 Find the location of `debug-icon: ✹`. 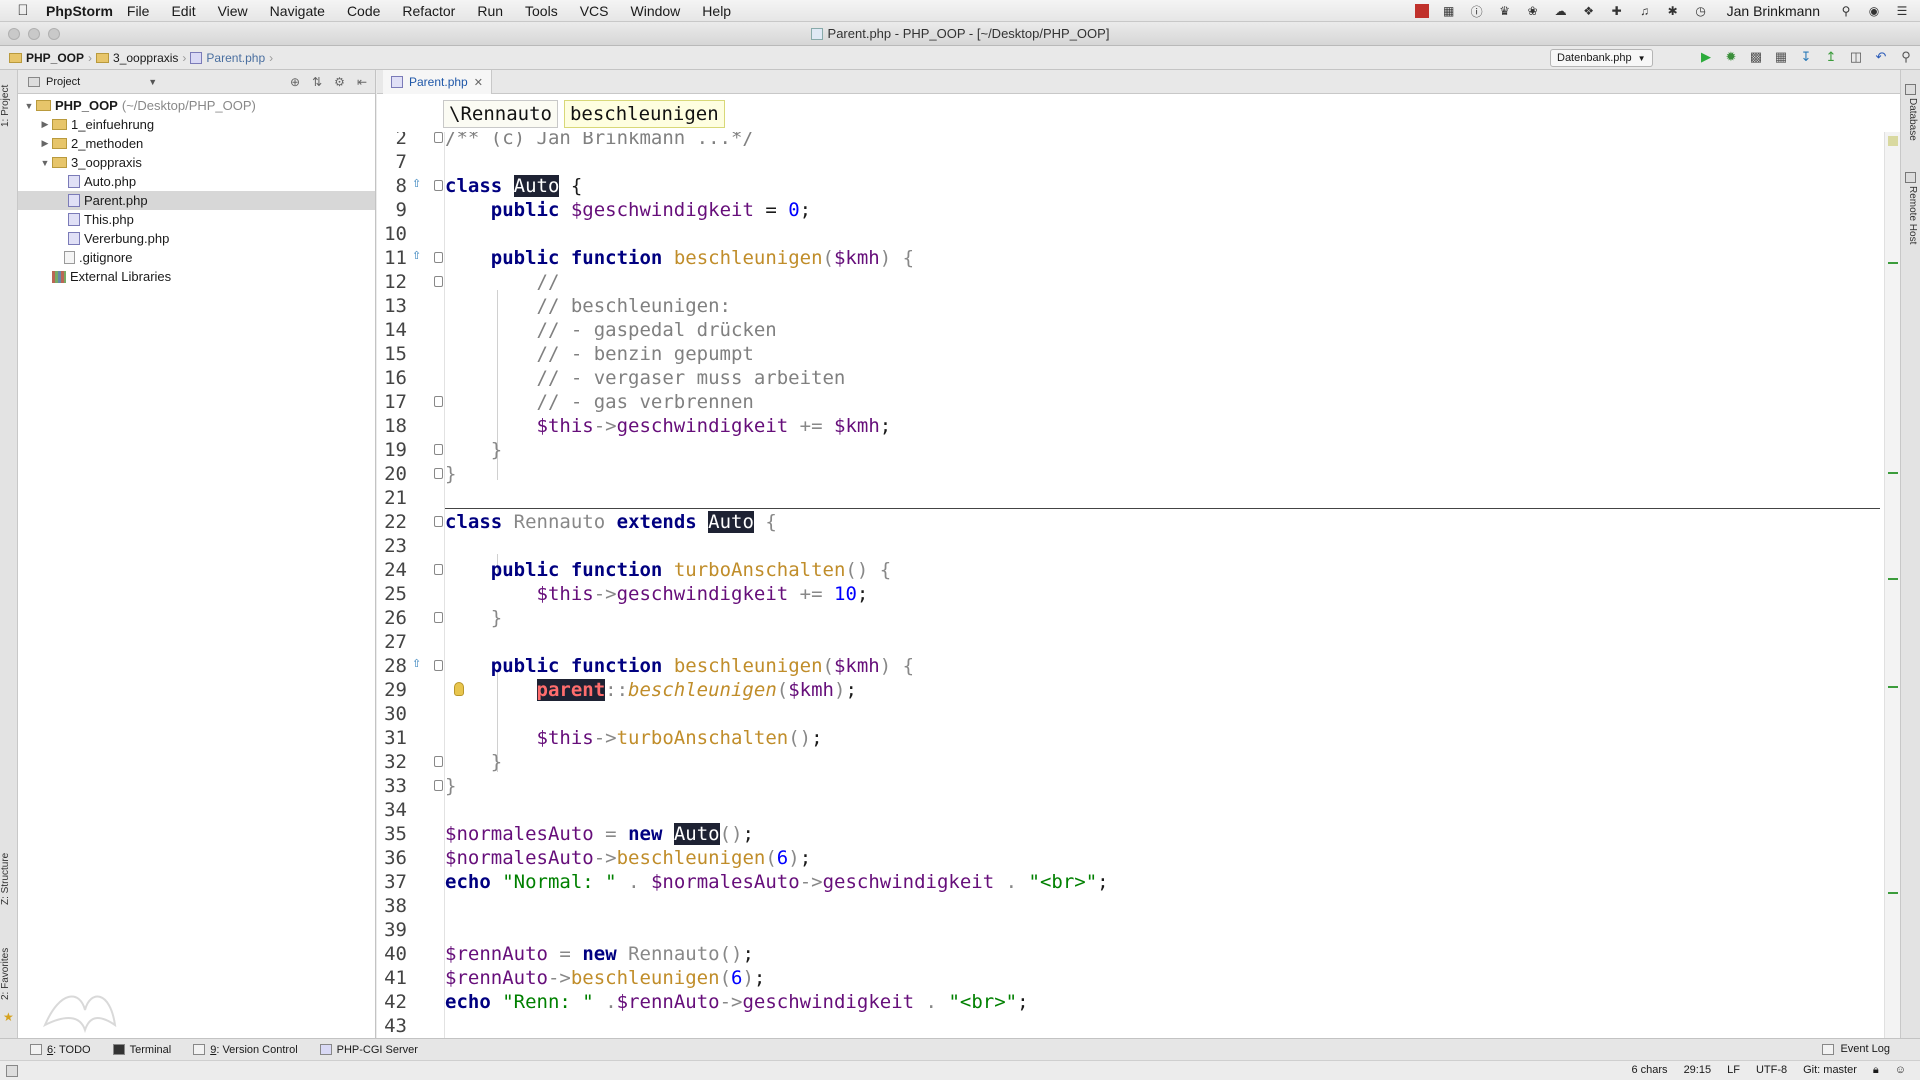

debug-icon: ✹ is located at coordinates (1731, 57).